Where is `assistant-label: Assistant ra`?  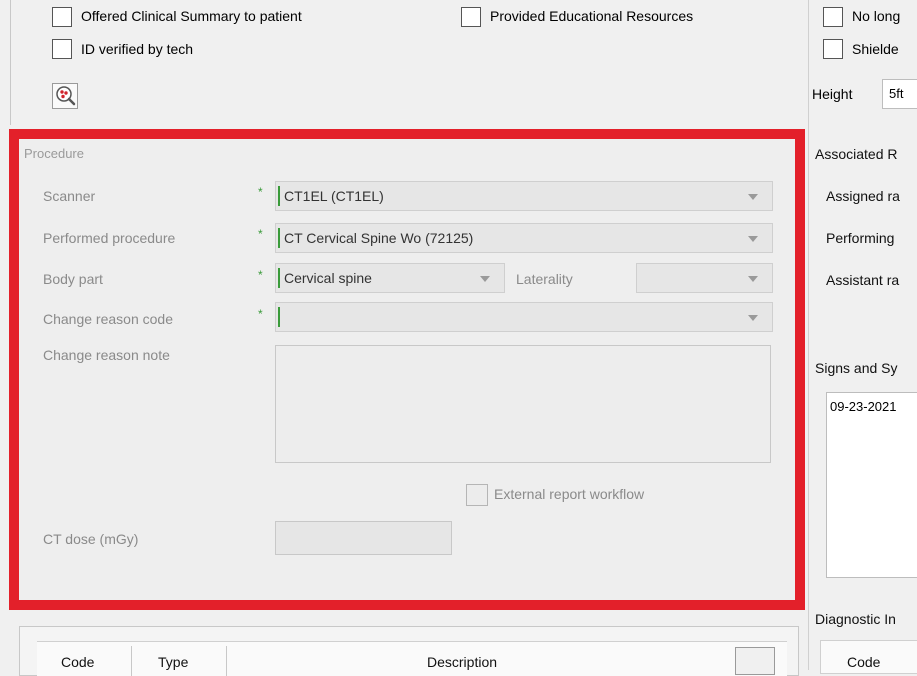 assistant-label: Assistant ra is located at coordinates (863, 280).